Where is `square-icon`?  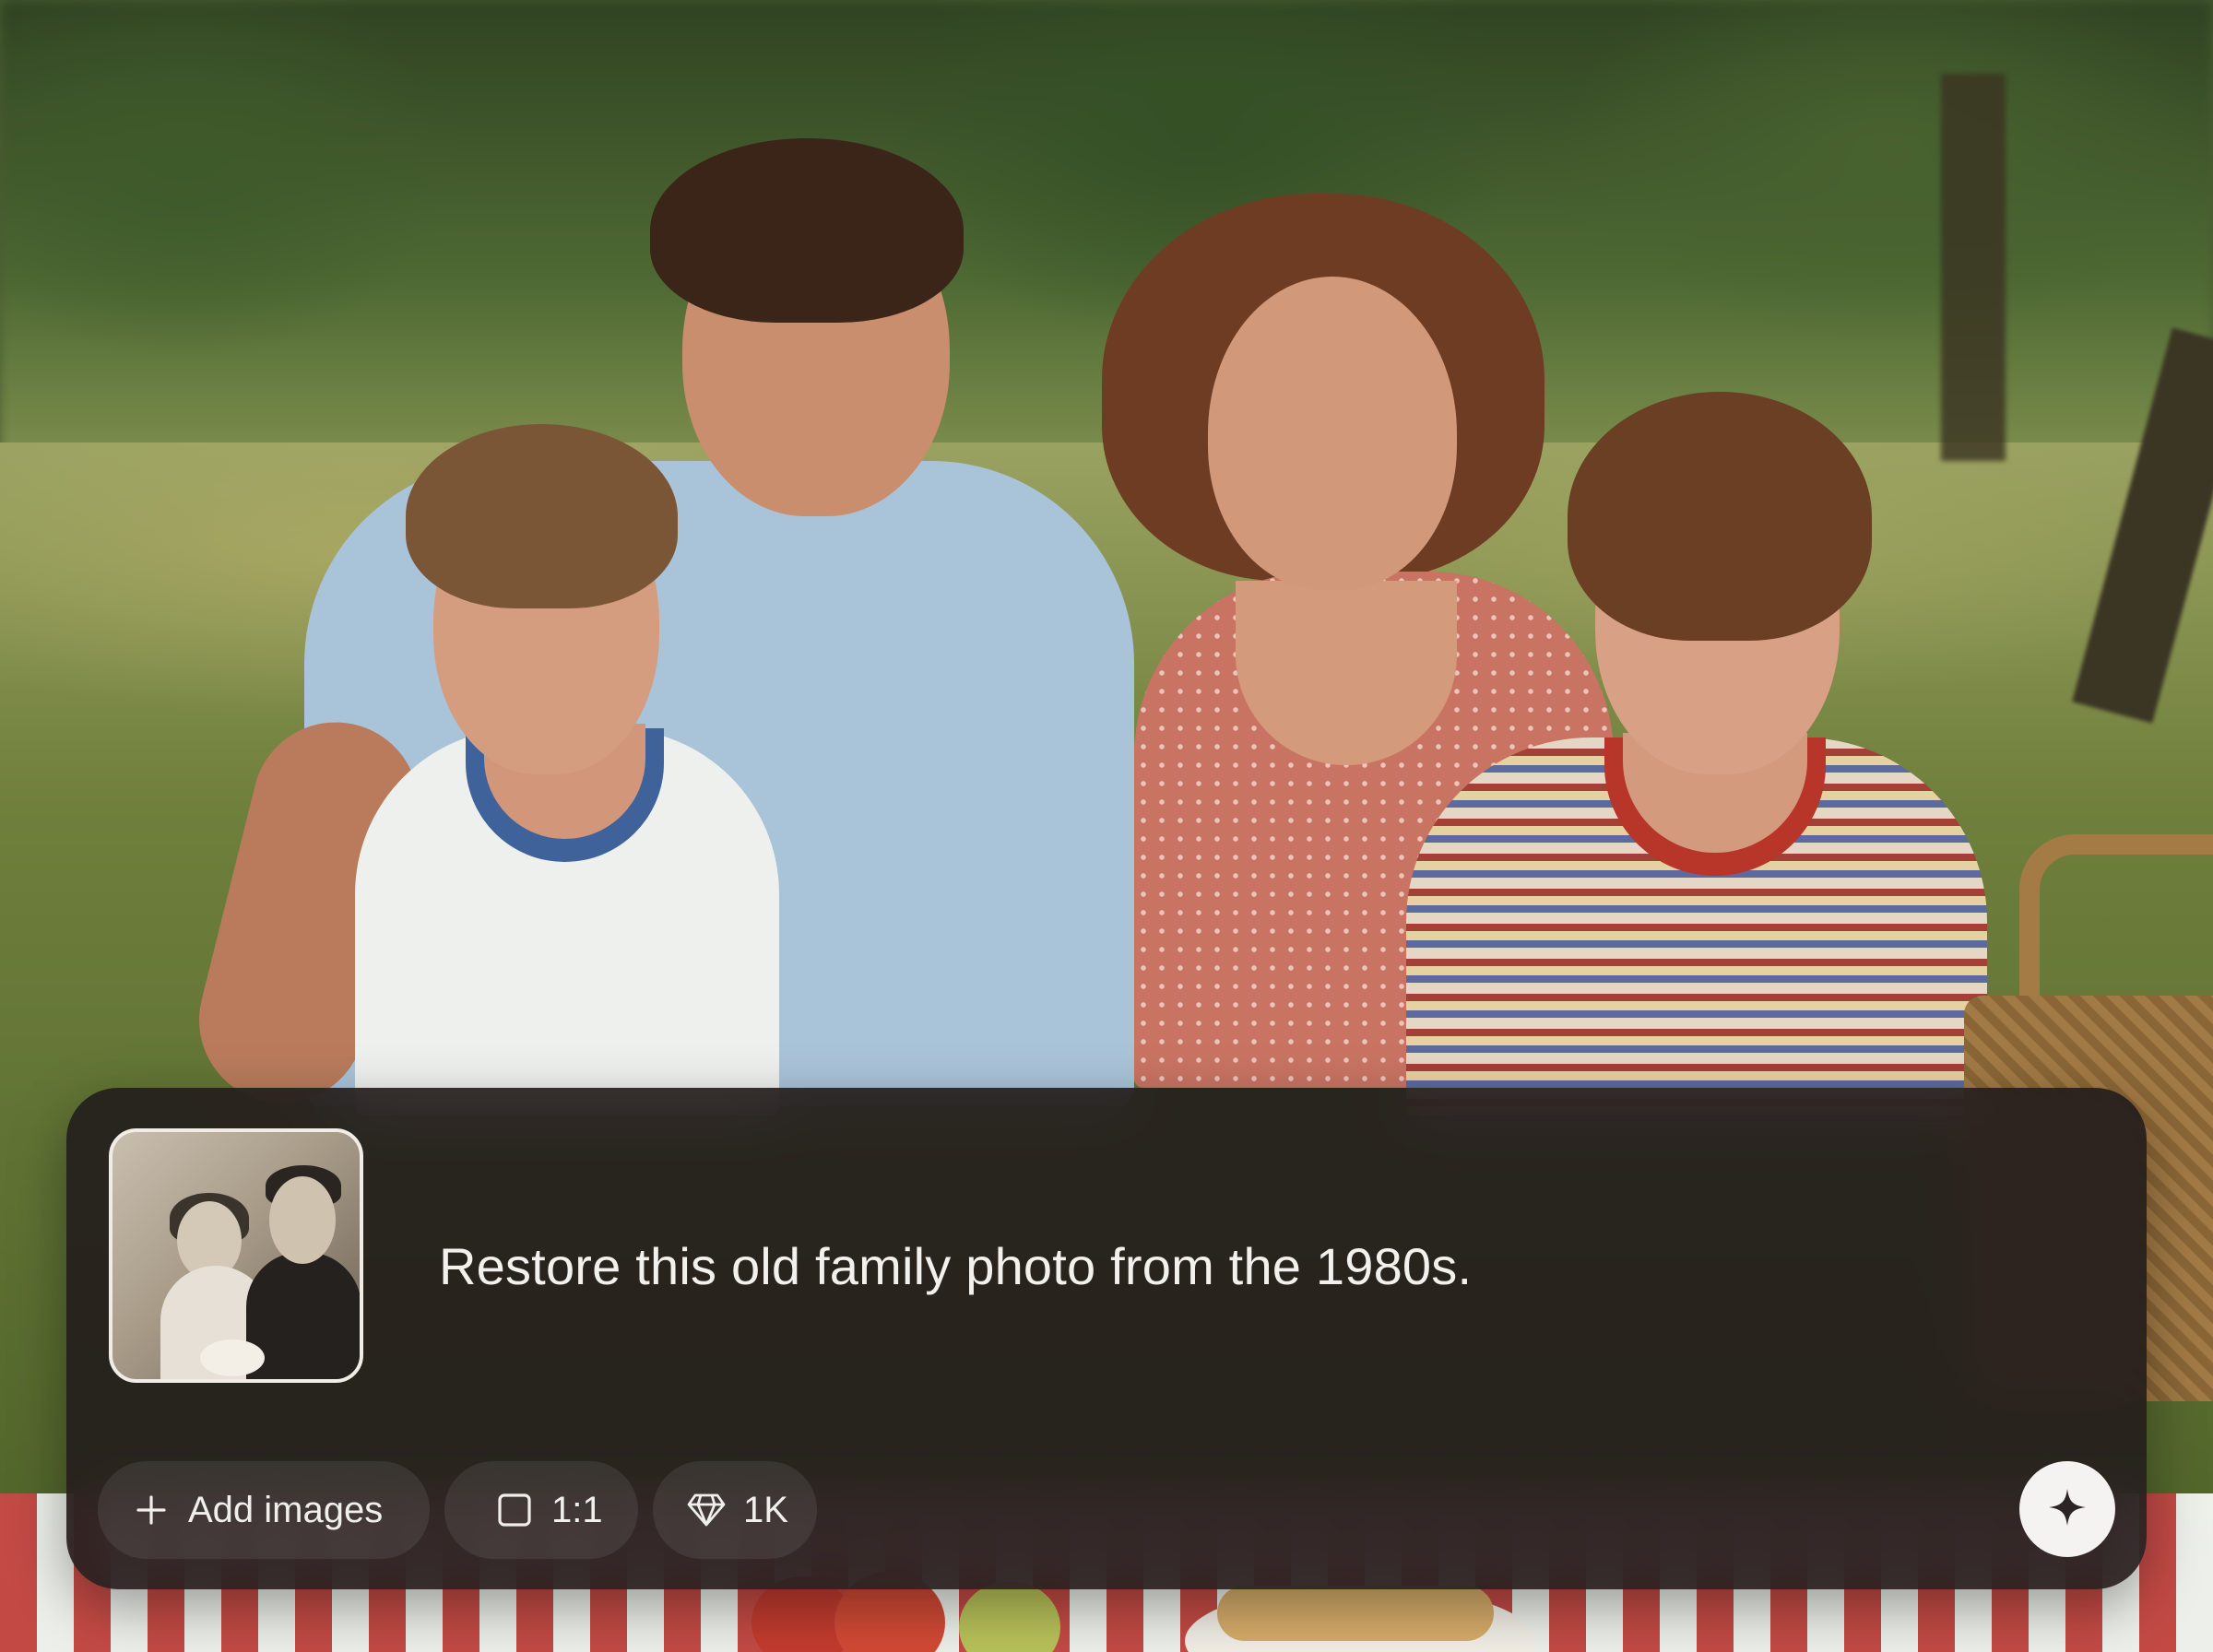 square-icon is located at coordinates (514, 1510).